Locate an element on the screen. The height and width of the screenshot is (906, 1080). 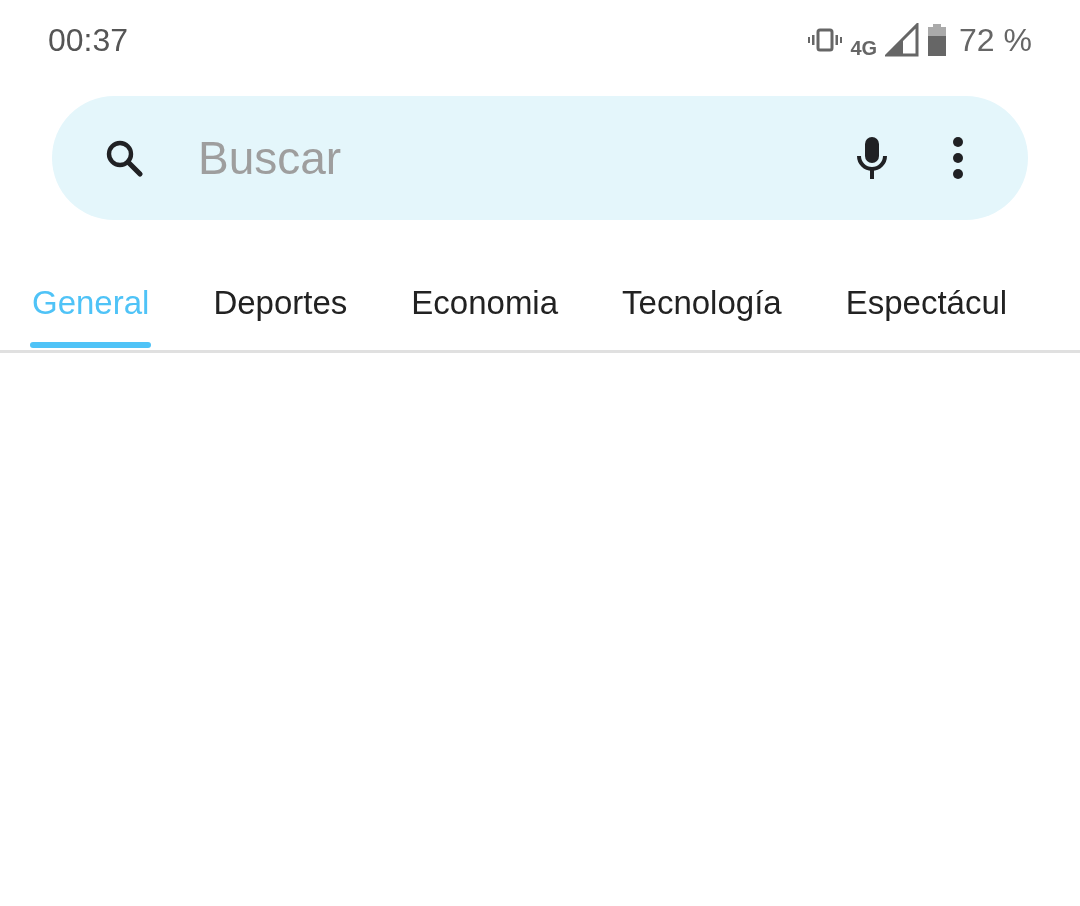
tab: Tecnología is located at coordinates (702, 307).